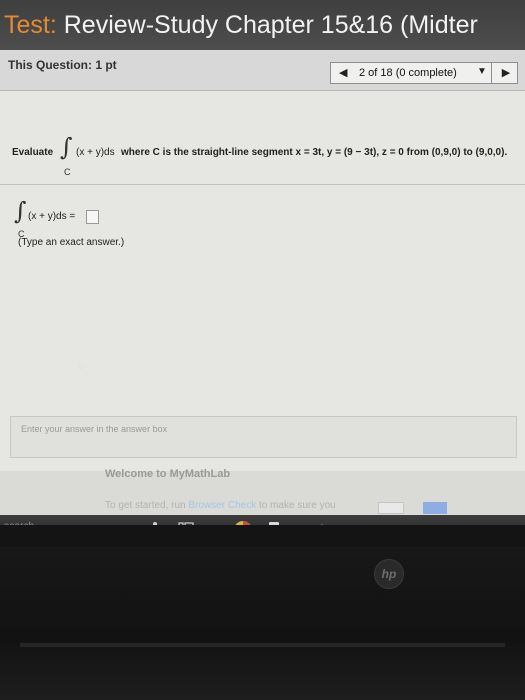 The height and width of the screenshot is (700, 525). I want to click on previous-question-button: ◀, so click(343, 72).